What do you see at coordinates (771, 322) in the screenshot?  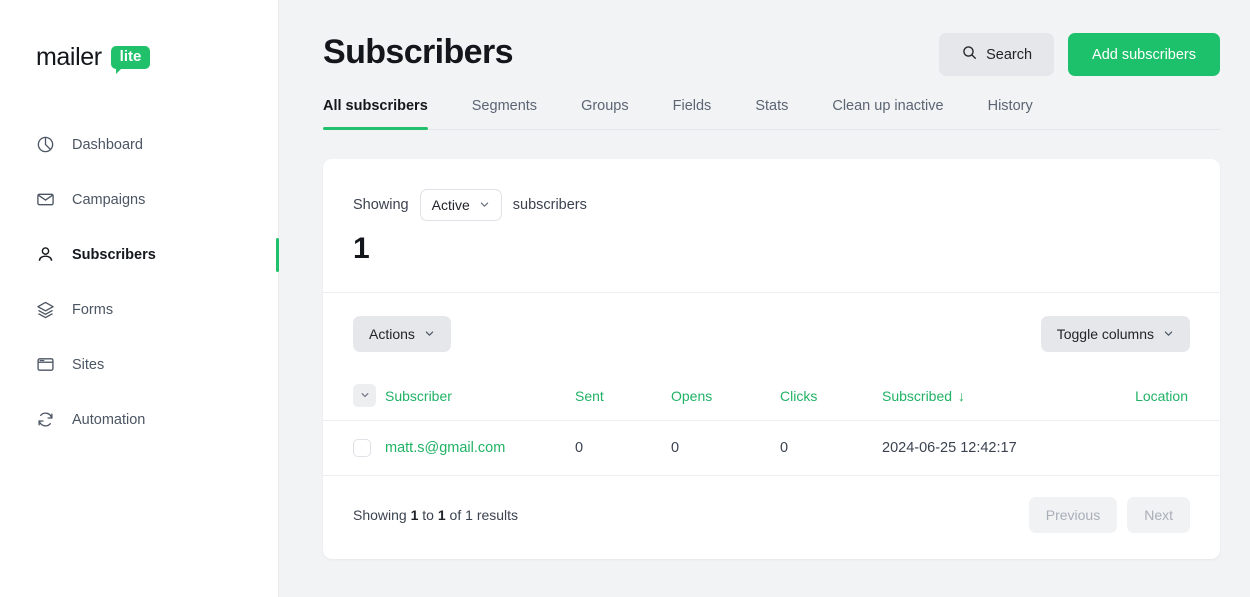 I see `table-toolbar: Actions Toggle columns` at bounding box center [771, 322].